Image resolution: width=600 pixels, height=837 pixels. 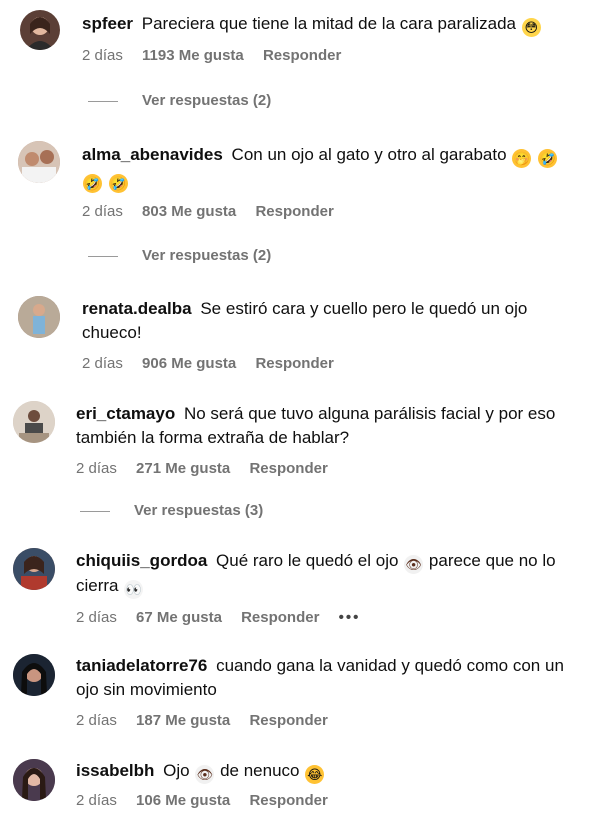 What do you see at coordinates (179, 617) in the screenshot?
I see `like-count: 67 Me gusta` at bounding box center [179, 617].